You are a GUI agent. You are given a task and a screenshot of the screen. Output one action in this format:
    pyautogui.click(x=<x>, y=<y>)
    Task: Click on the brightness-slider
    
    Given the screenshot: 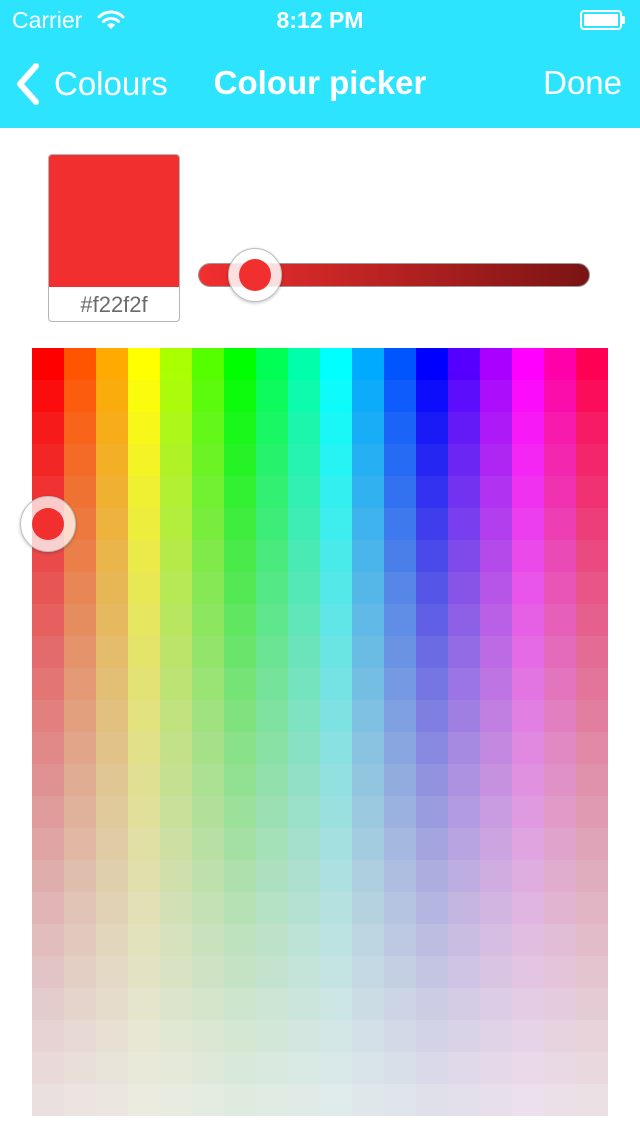 What is the action you would take?
    pyautogui.click(x=394, y=275)
    